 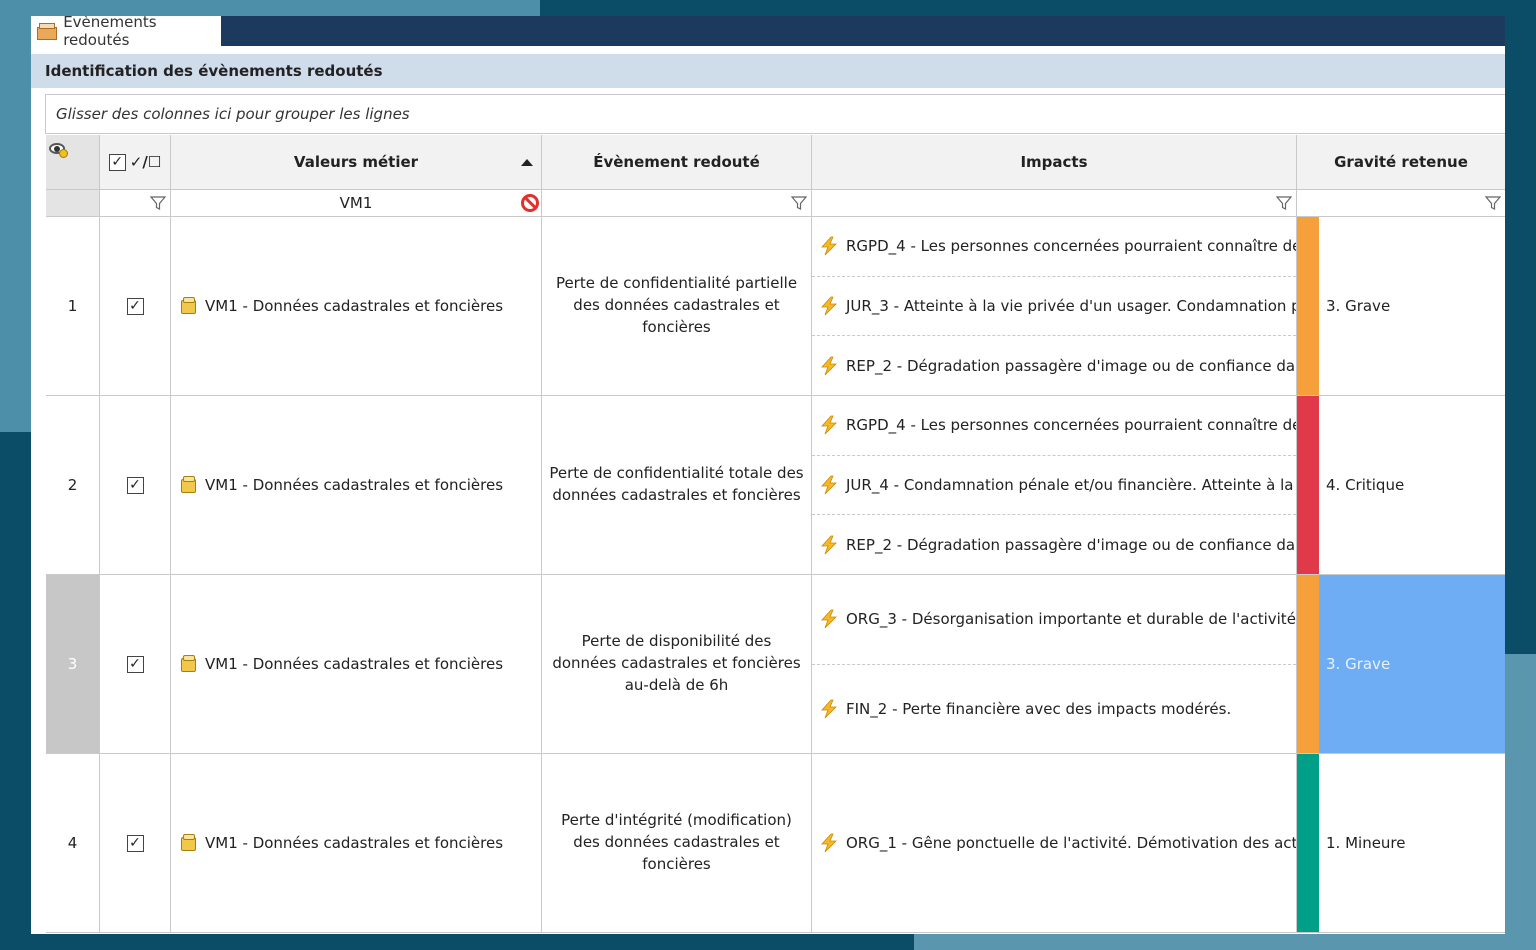 I want to click on background-shape, so click(x=1225, y=941).